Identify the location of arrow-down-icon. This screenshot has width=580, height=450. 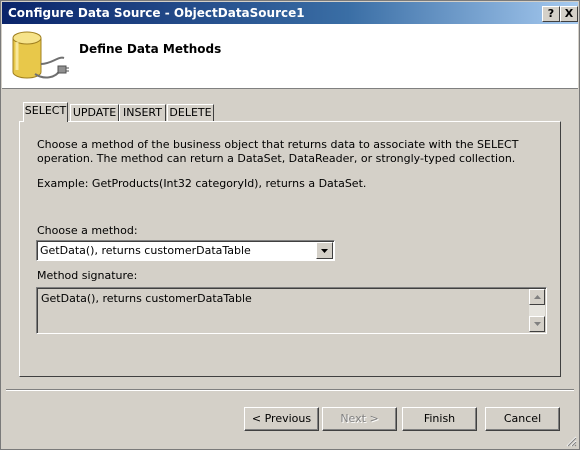
(537, 324).